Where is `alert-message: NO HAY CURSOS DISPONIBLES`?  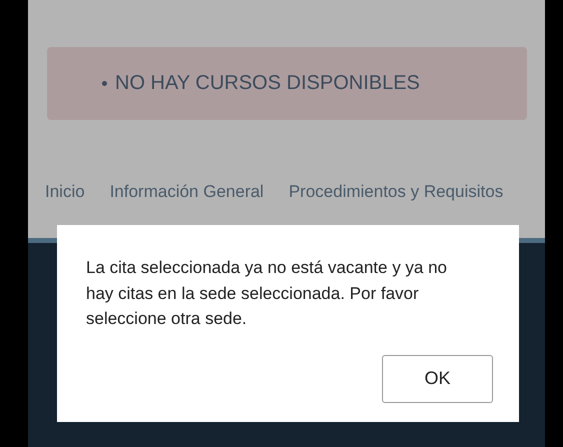
alert-message: NO HAY CURSOS DISPONIBLES is located at coordinates (267, 83).